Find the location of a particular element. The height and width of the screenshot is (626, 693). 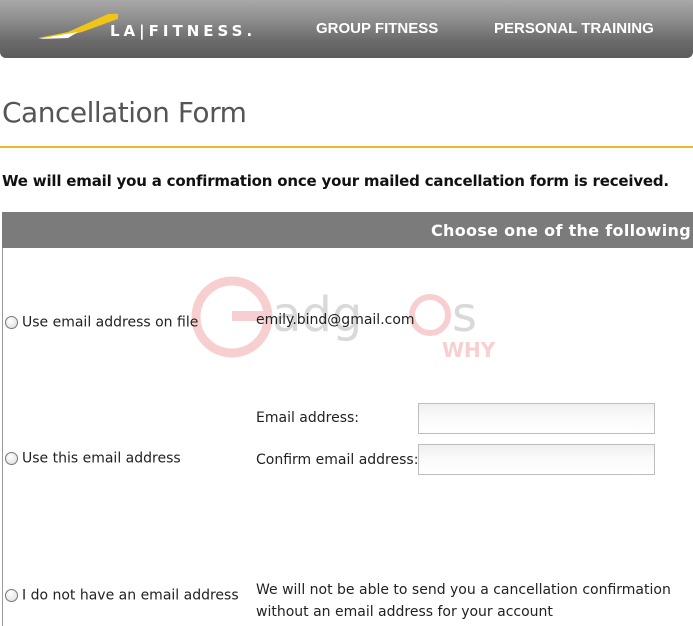

option-no-email: I do not have an email address is located at coordinates (122, 594).